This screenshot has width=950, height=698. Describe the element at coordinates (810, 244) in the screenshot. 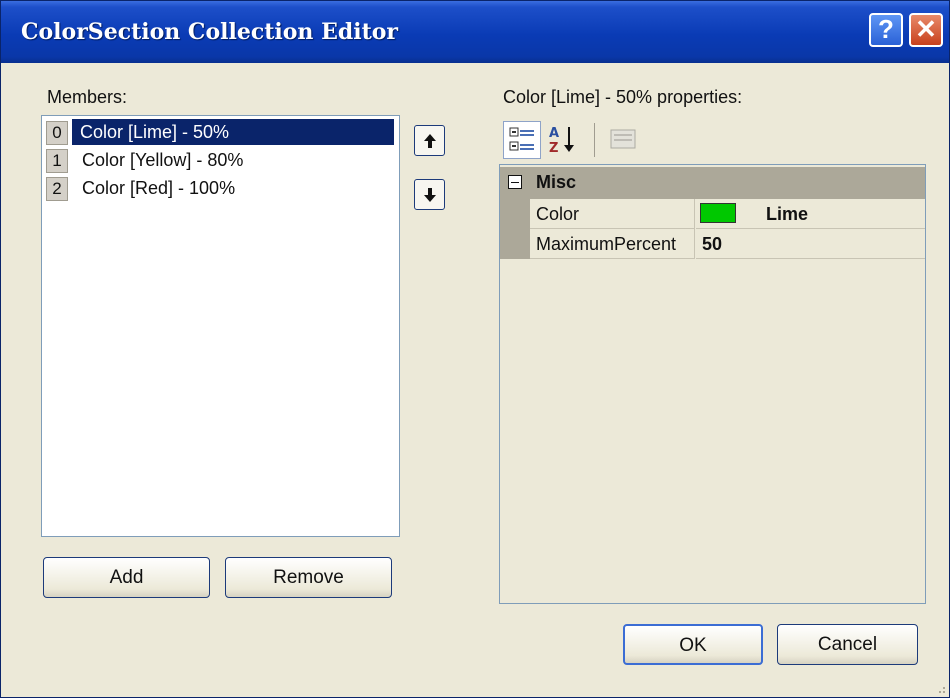

I see `property-value: 50` at that location.